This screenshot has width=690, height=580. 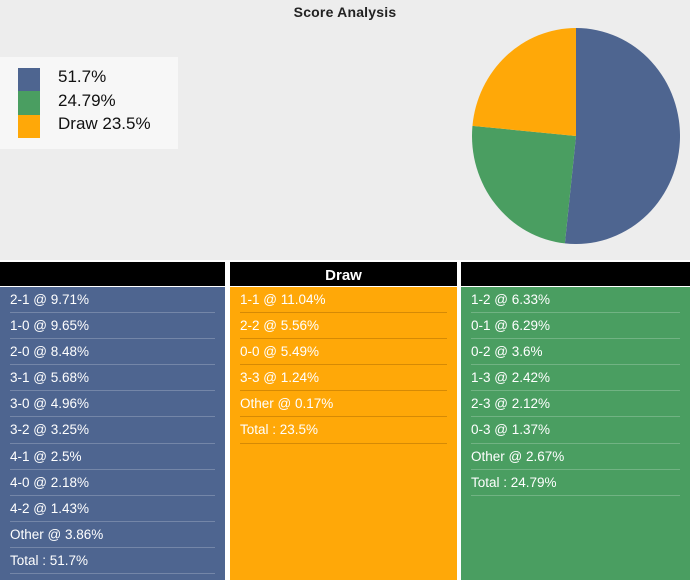 I want to click on score-row-home: 4-1 @ 2.5%, so click(x=112, y=457).